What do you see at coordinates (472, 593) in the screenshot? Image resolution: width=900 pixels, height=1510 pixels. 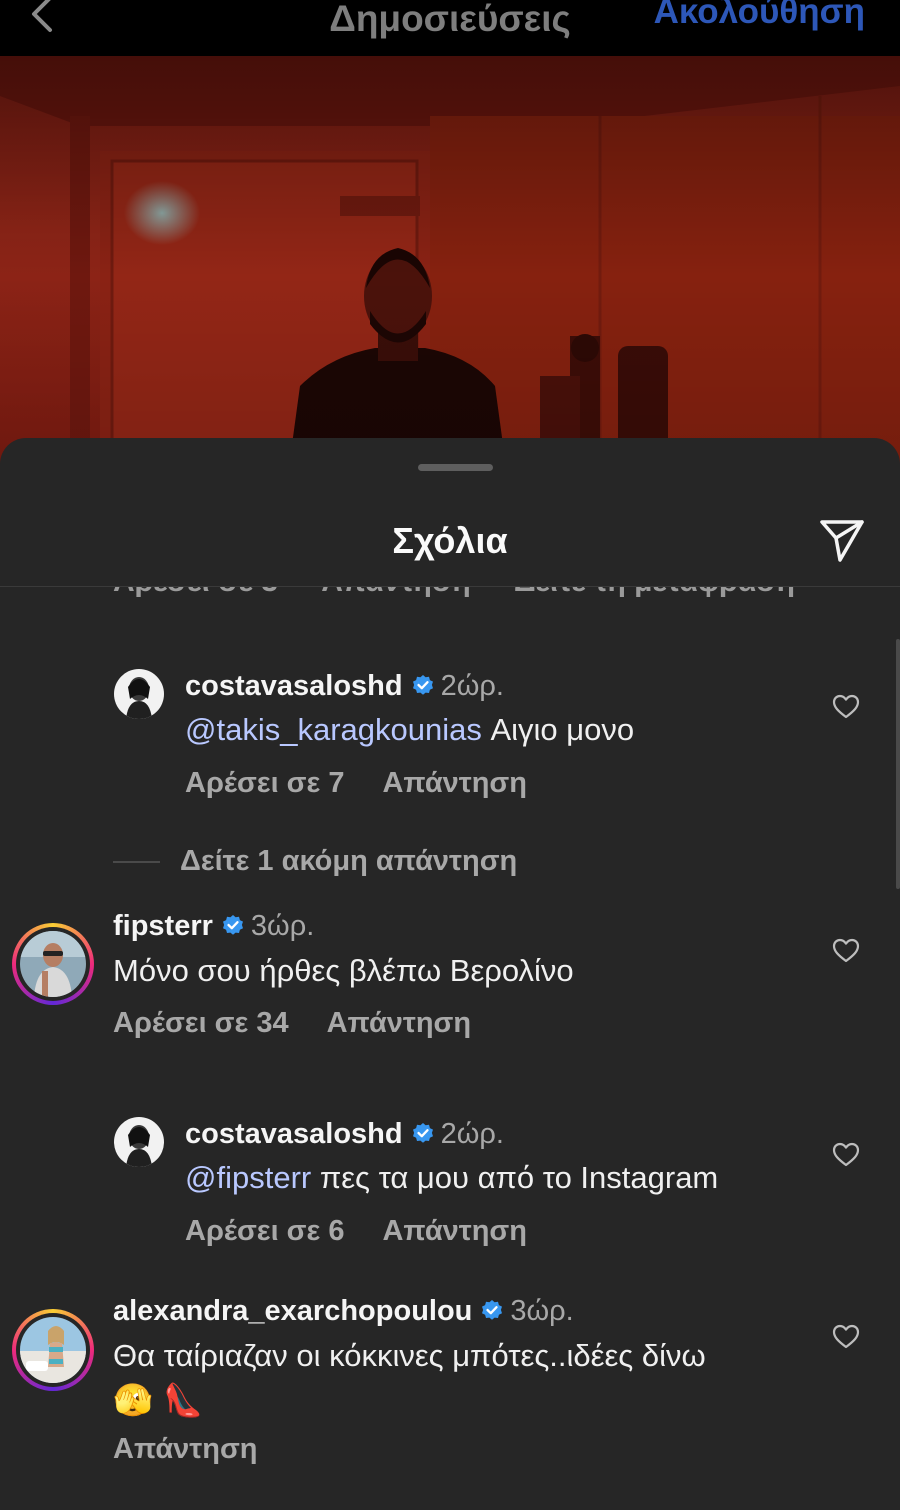 I see `partial-actions-row: Αρέσει σε 3 Απάντηση Δείτε τη μετάφραση` at bounding box center [472, 593].